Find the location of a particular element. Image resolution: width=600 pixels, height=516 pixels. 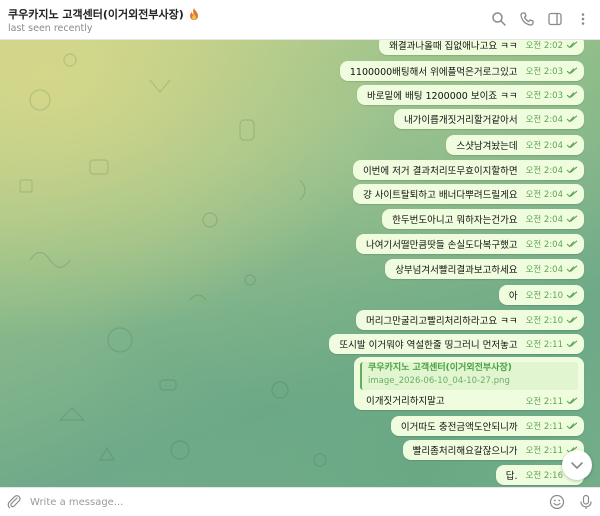

message-text: 걍 사이트탈퇴하고 배너다뿌려드릴게요 is located at coordinates (440, 195).